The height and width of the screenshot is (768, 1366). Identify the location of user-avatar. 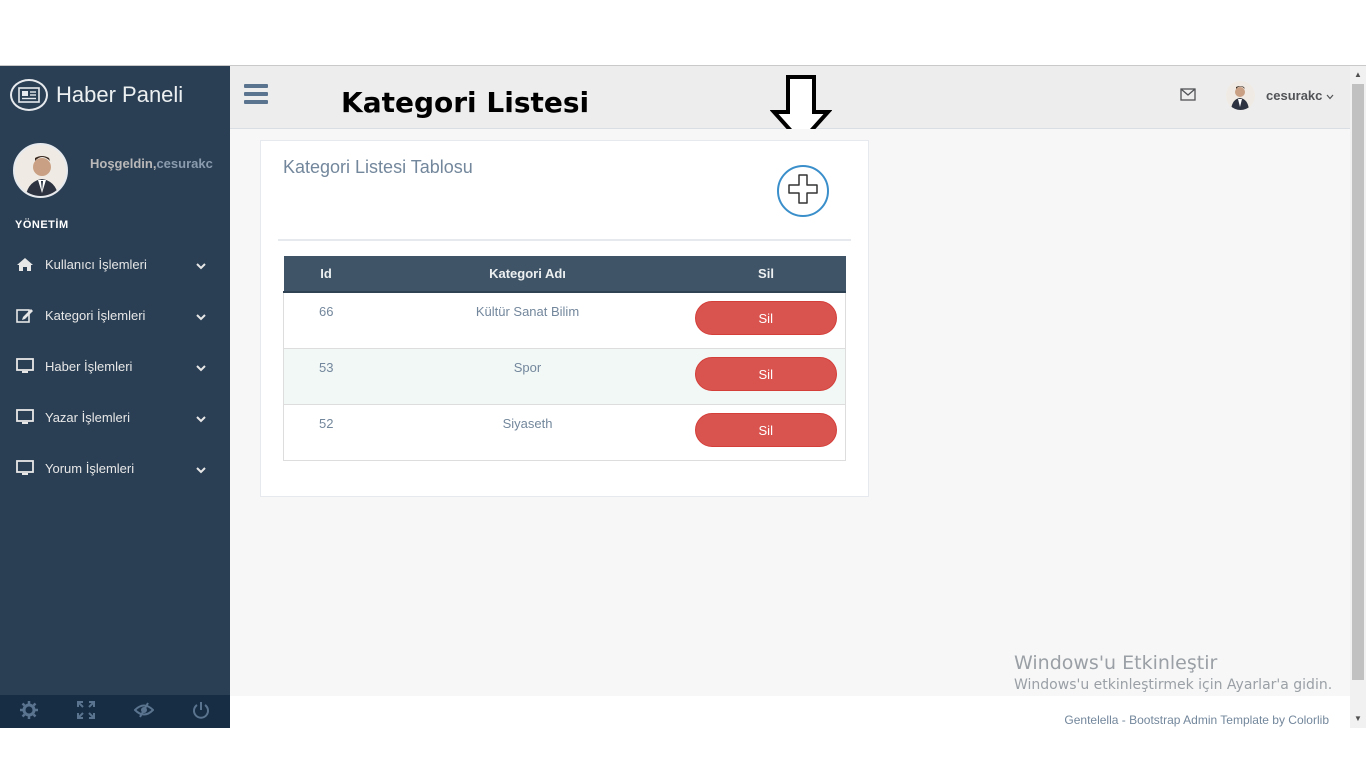
(1240, 95).